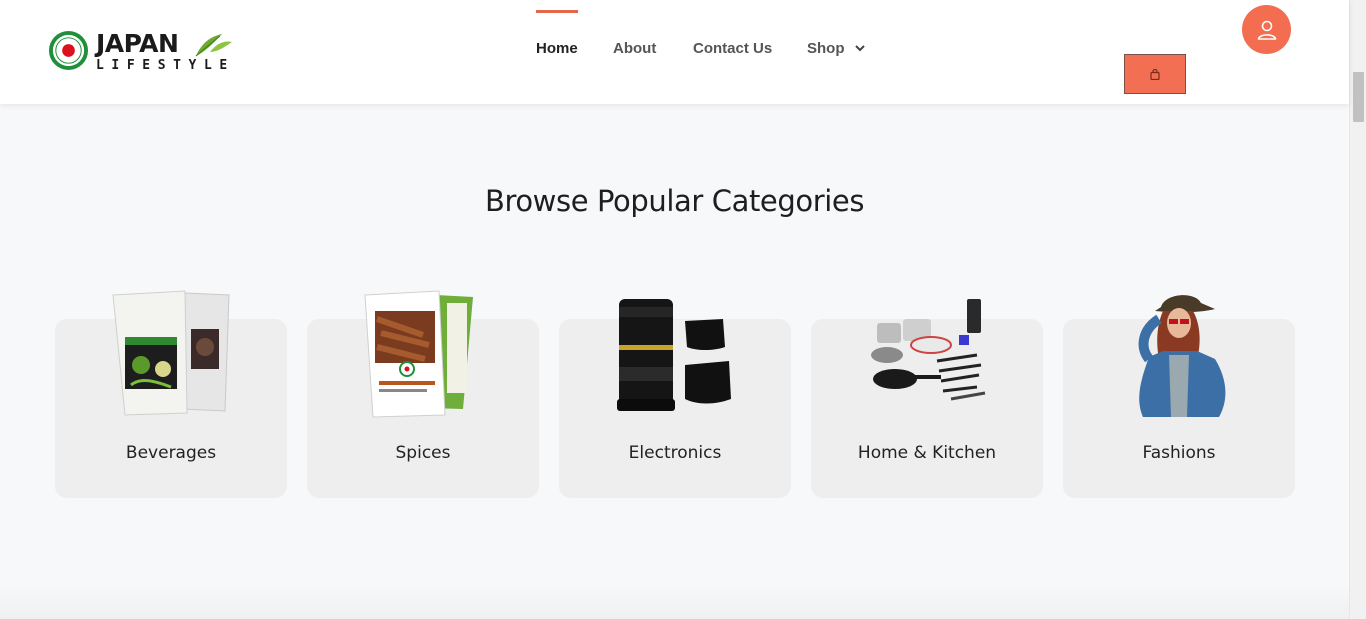 The height and width of the screenshot is (619, 1366). Describe the element at coordinates (634, 48) in the screenshot. I see `nav-item-about: About` at that location.